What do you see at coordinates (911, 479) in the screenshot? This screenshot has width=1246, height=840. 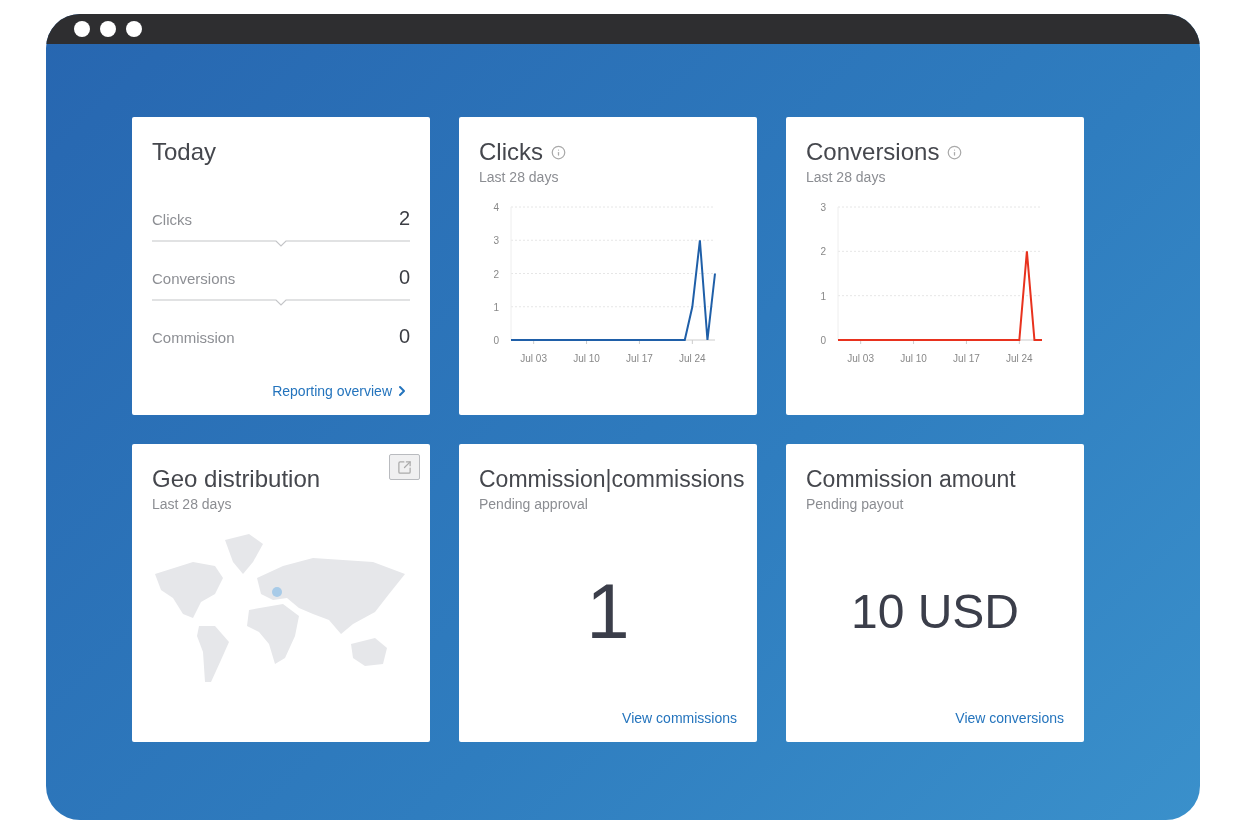 I see `card-title: Commission amount` at bounding box center [911, 479].